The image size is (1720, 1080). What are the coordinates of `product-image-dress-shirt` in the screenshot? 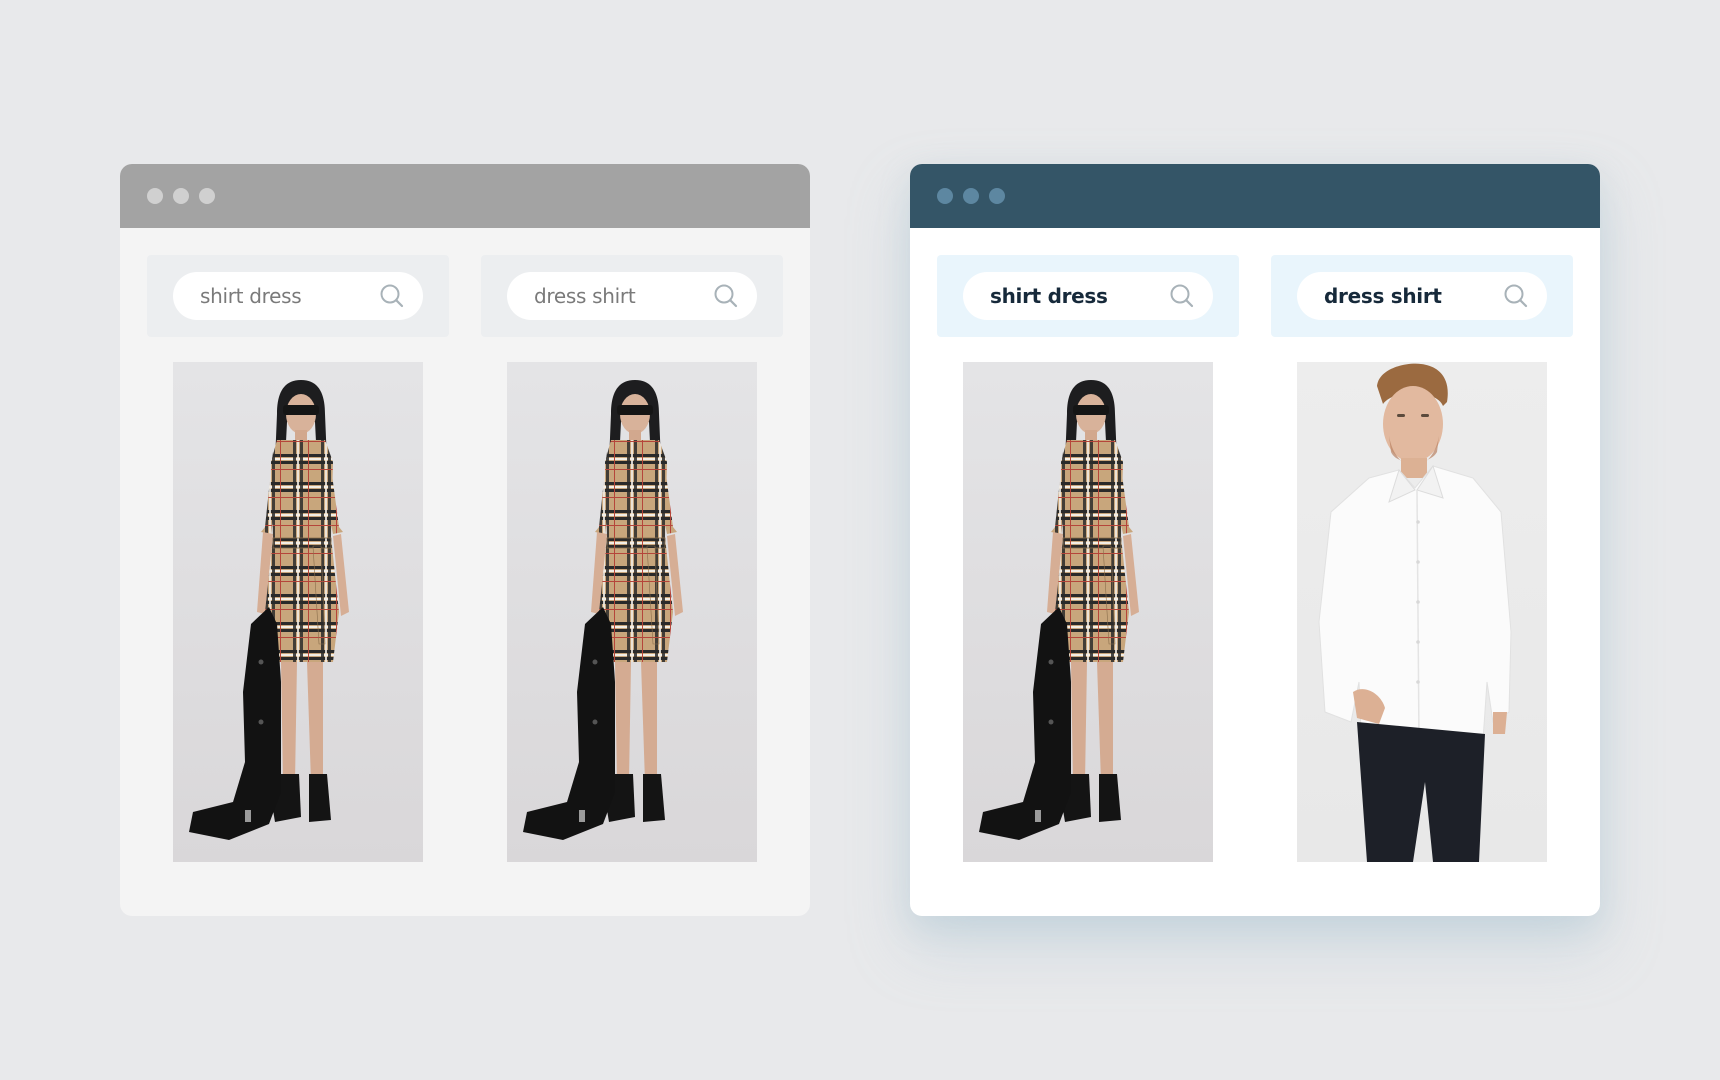 It's located at (1422, 612).